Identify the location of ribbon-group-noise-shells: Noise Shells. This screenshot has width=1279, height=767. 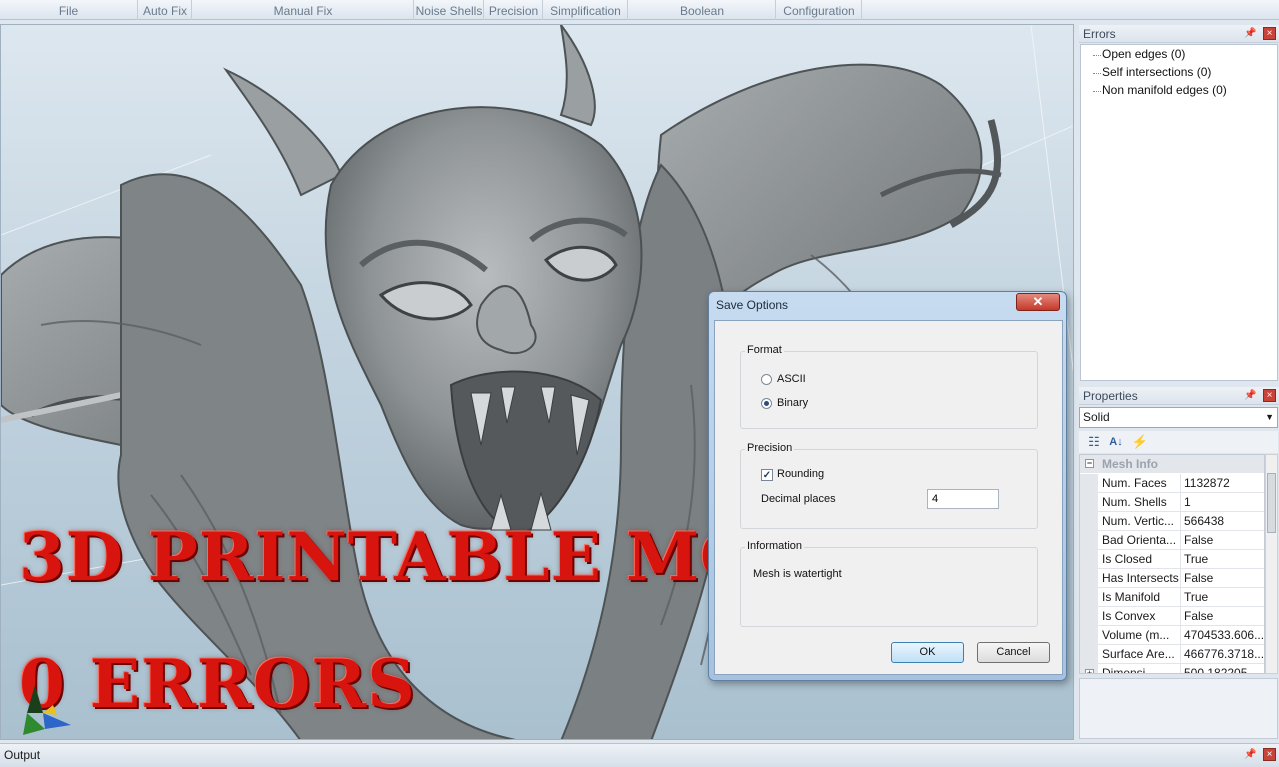
(449, 10).